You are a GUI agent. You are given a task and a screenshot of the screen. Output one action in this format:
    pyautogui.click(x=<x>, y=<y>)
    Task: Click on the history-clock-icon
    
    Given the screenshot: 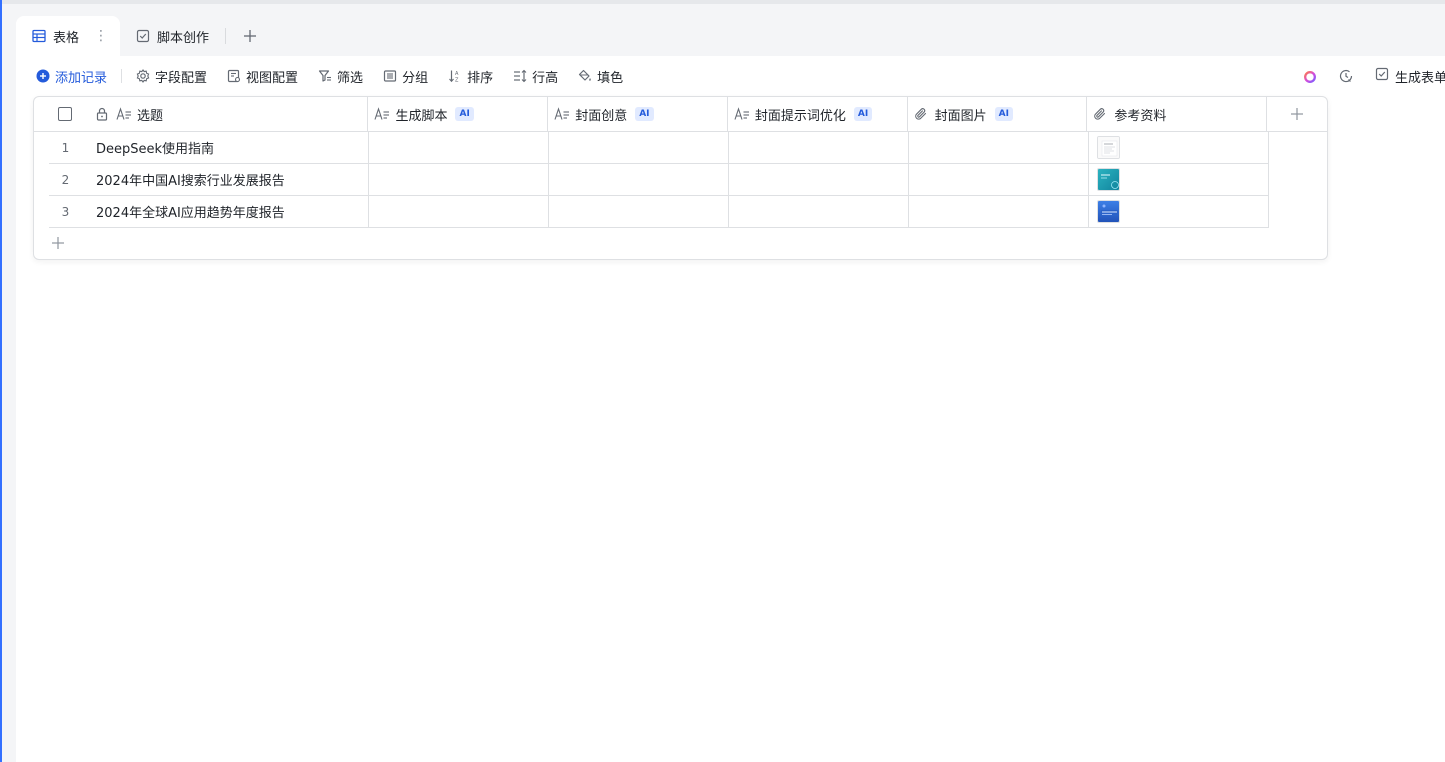 What is the action you would take?
    pyautogui.click(x=1346, y=76)
    